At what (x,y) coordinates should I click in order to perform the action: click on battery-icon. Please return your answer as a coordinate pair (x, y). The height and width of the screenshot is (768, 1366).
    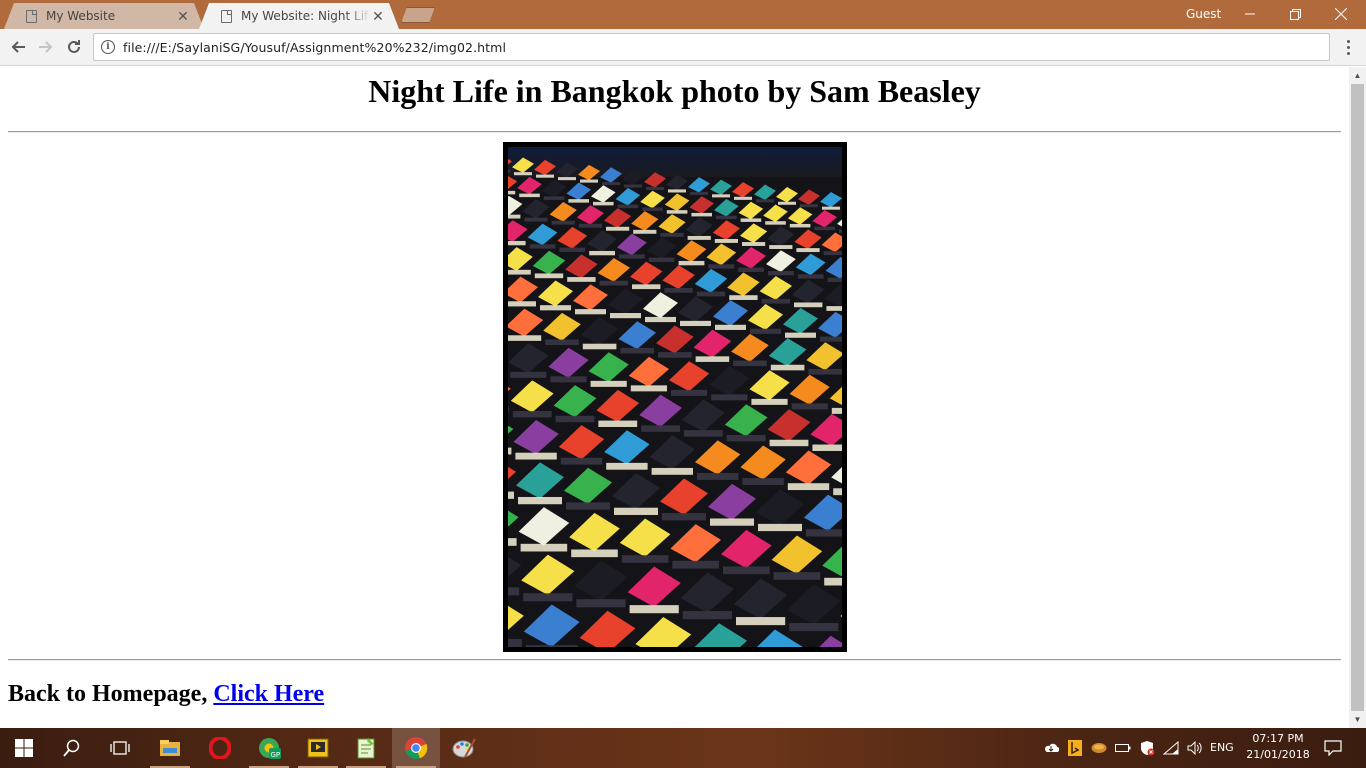
    Looking at the image, I should click on (1123, 748).